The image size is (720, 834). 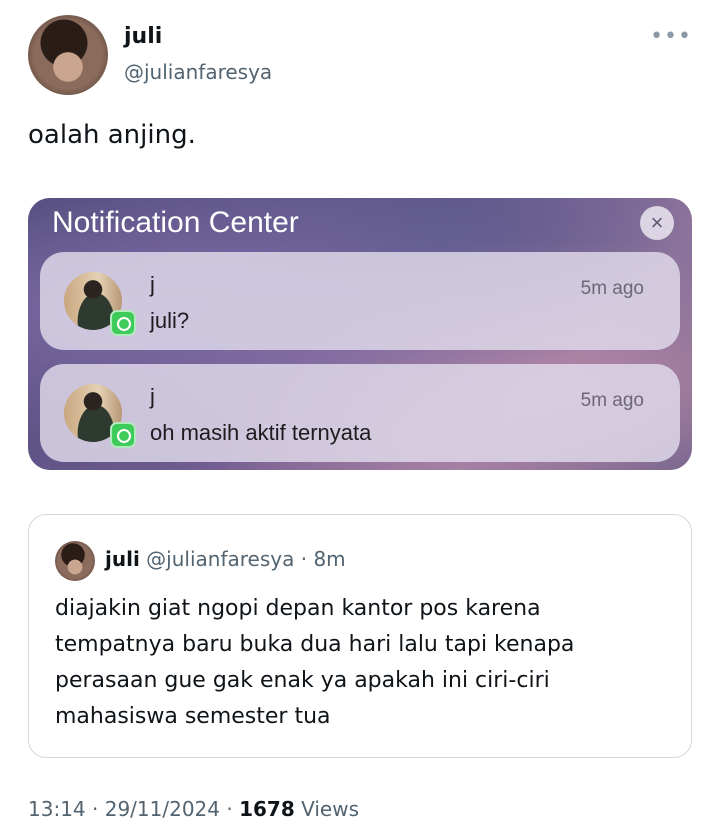 What do you see at coordinates (671, 37) in the screenshot?
I see `more-horizontal-icon: •••` at bounding box center [671, 37].